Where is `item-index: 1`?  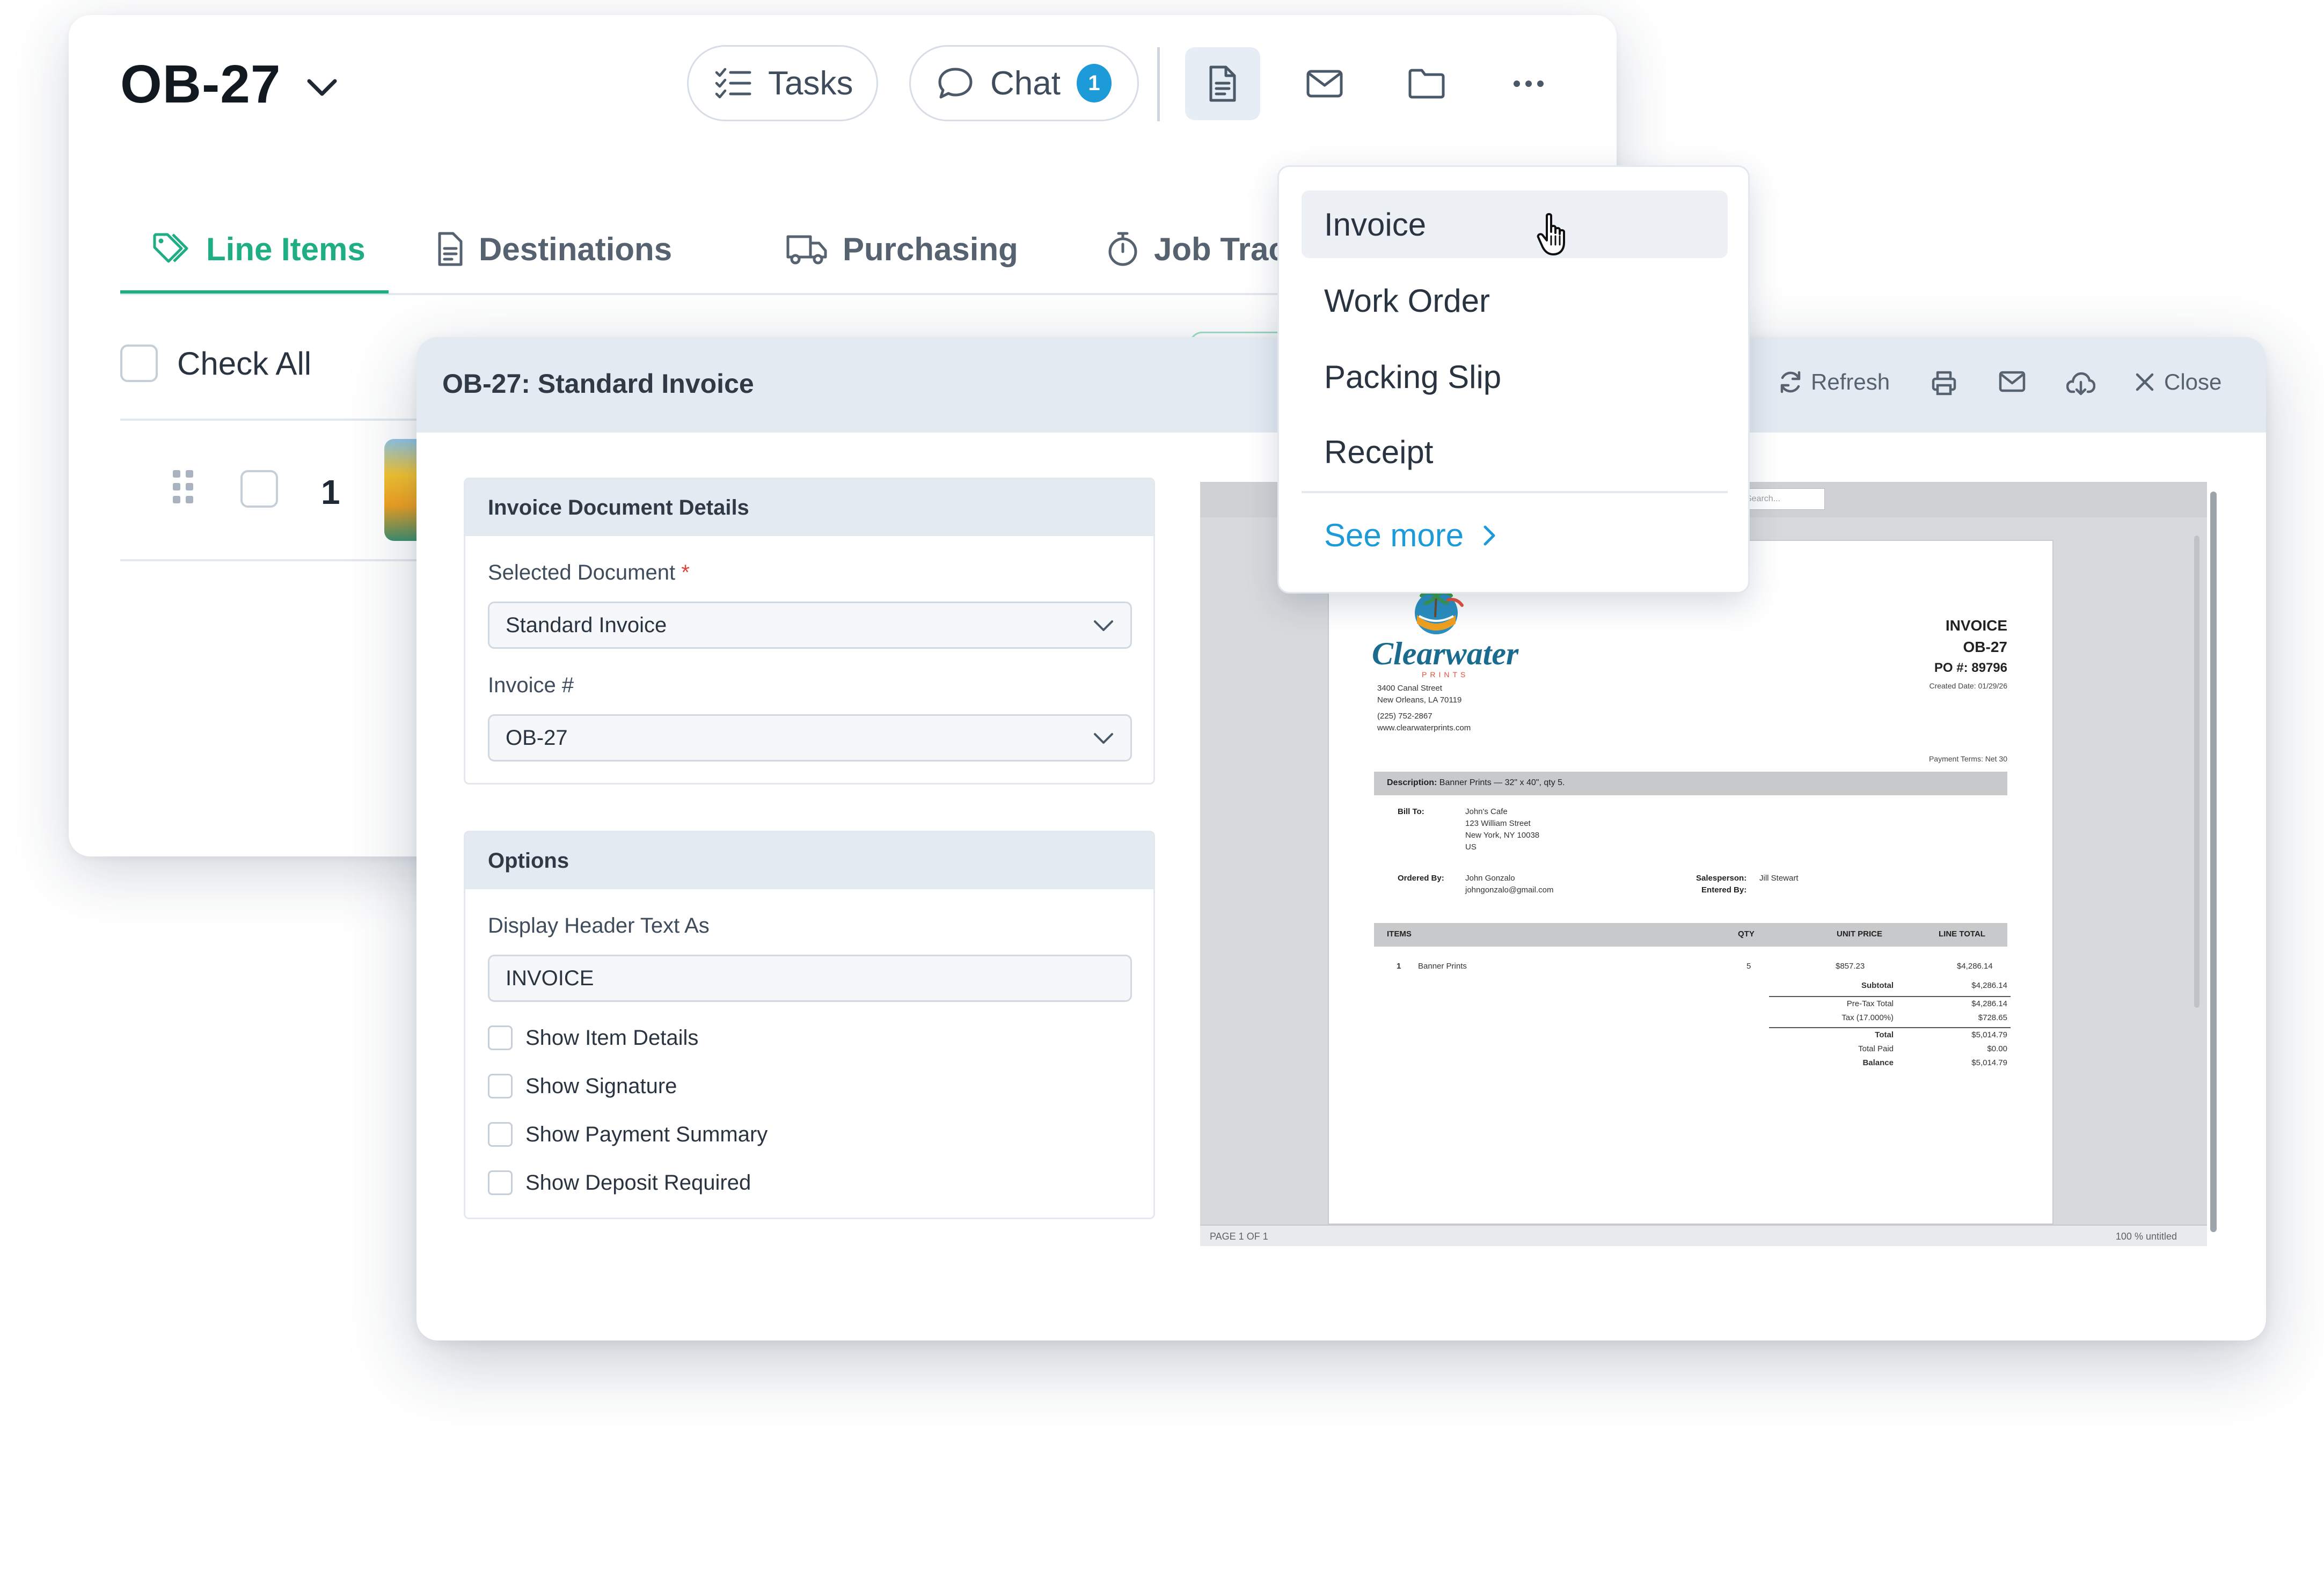
item-index: 1 is located at coordinates (1399, 966).